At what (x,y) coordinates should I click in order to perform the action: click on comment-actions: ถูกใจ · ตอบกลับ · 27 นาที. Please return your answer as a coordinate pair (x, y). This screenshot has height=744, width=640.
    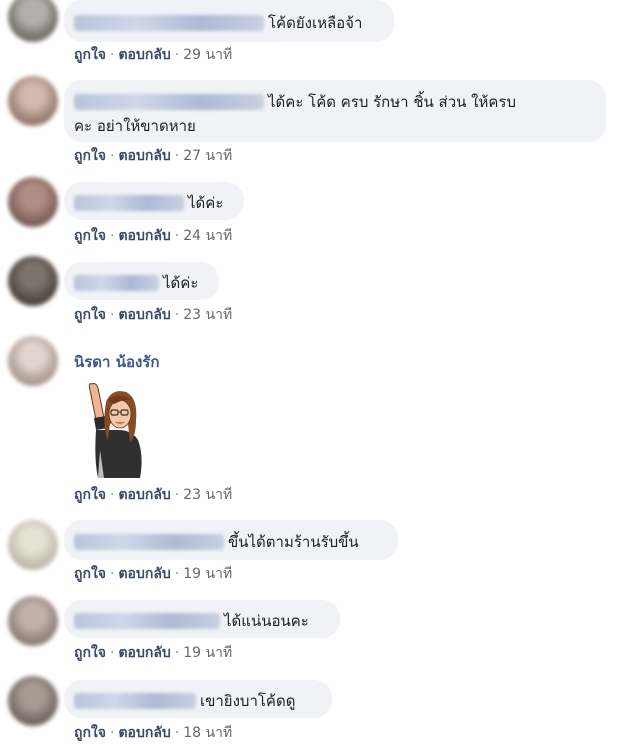
    Looking at the image, I should click on (153, 156).